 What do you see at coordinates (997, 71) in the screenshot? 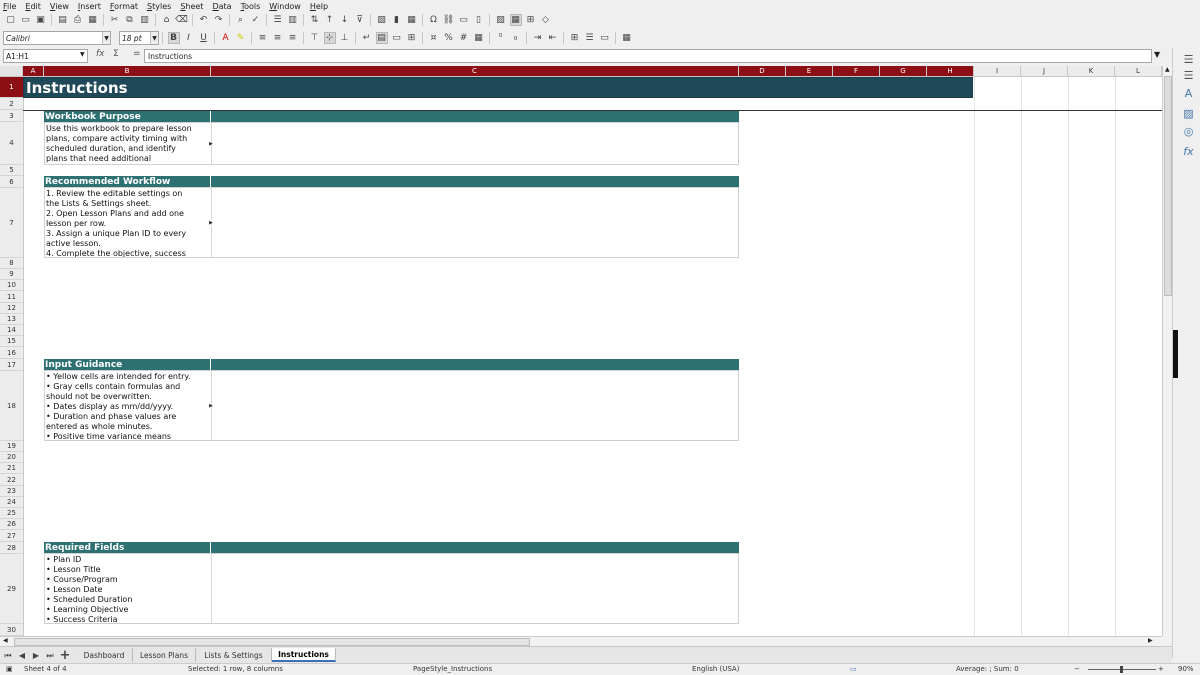
I see `column-header-i: I` at bounding box center [997, 71].